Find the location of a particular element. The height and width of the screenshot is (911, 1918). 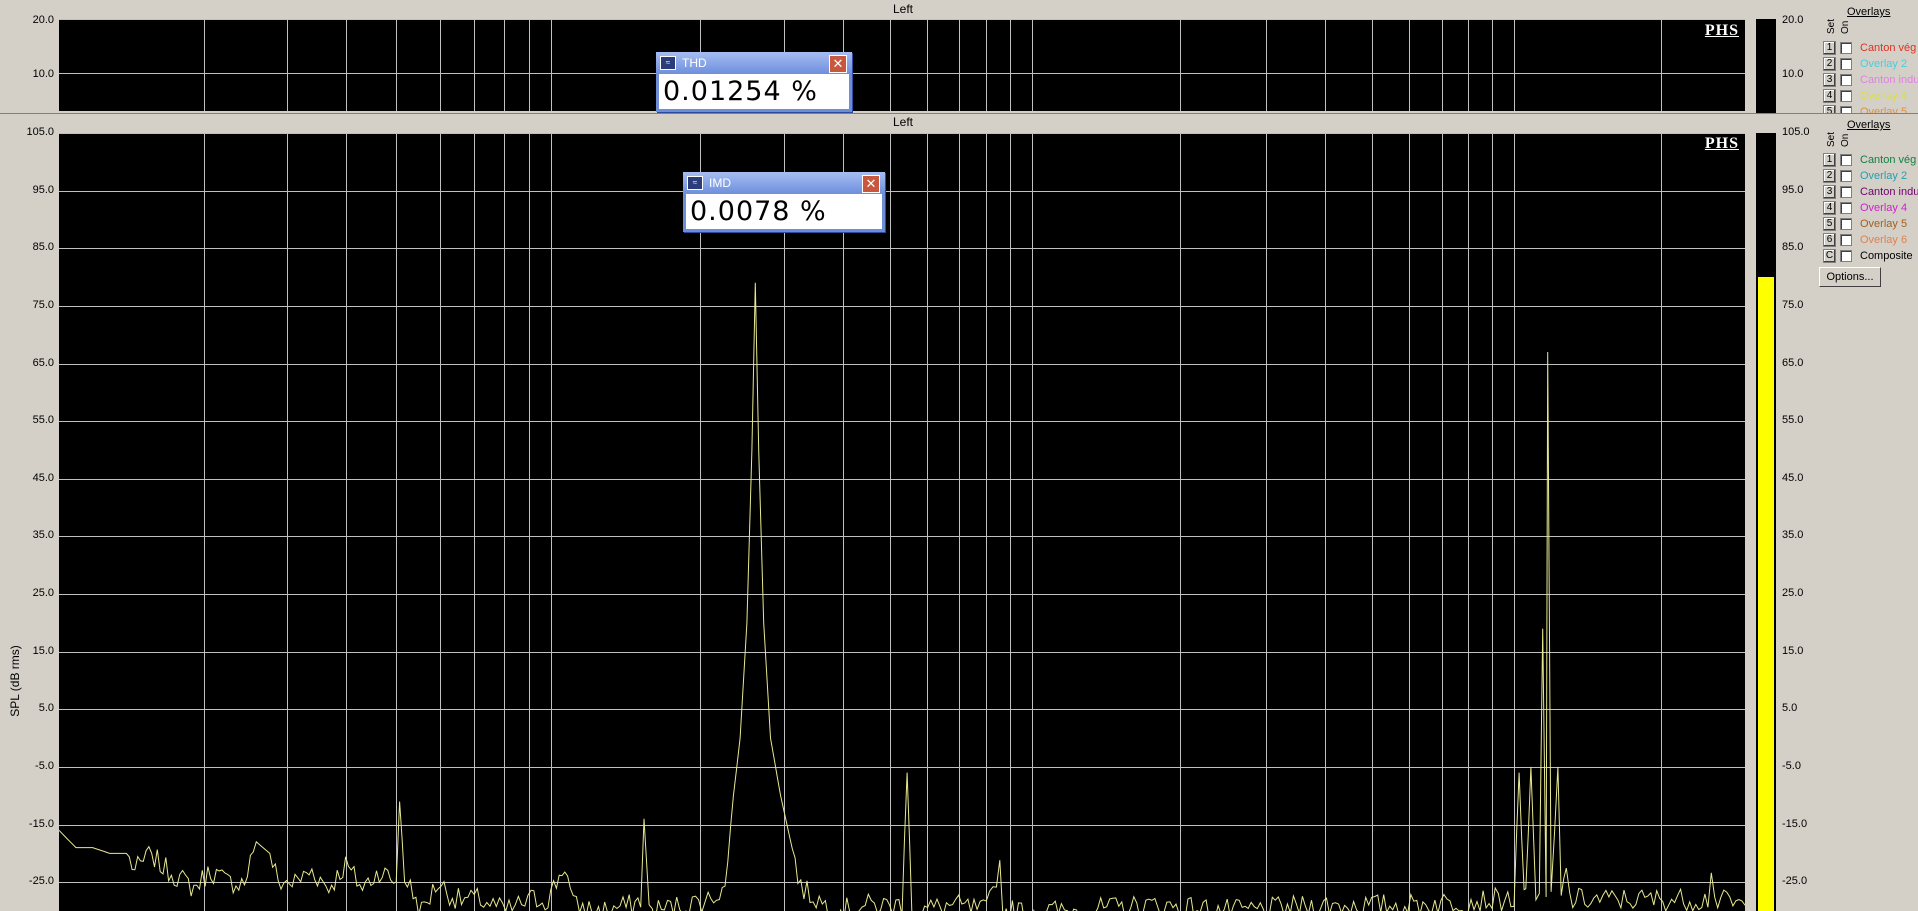

overlay-row: C Composite is located at coordinates (1868, 256).